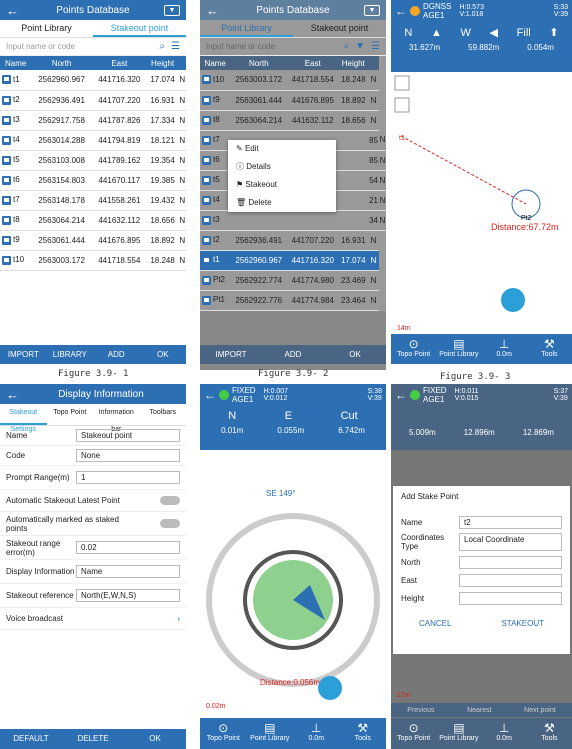 This screenshot has width=572, height=749. Describe the element at coordinates (16, 140) in the screenshot. I see `cell-name: t4` at that location.